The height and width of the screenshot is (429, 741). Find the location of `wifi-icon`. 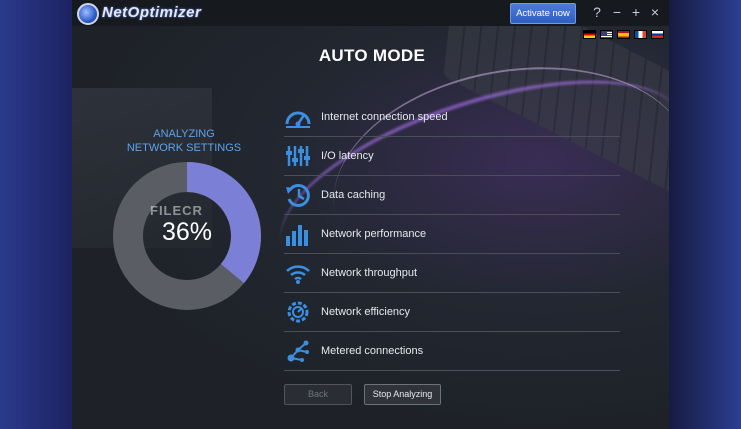

wifi-icon is located at coordinates (298, 274).